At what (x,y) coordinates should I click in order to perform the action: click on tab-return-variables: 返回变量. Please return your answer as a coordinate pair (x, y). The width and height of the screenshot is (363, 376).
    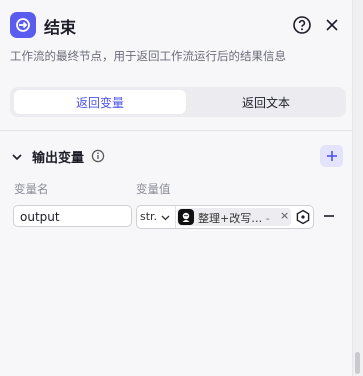
    Looking at the image, I should click on (100, 102).